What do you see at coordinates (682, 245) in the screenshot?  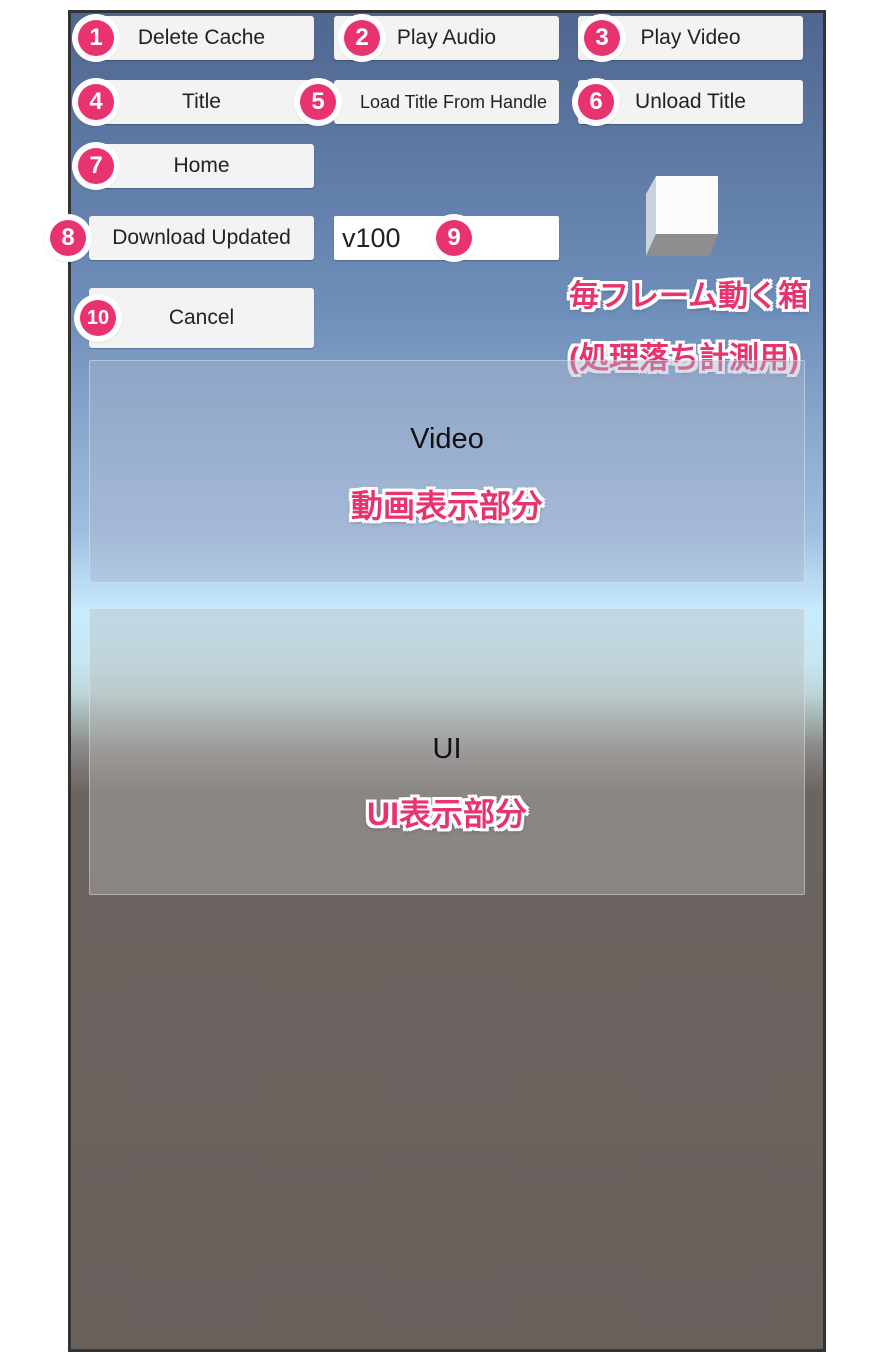 I see `cube-bottom-face` at bounding box center [682, 245].